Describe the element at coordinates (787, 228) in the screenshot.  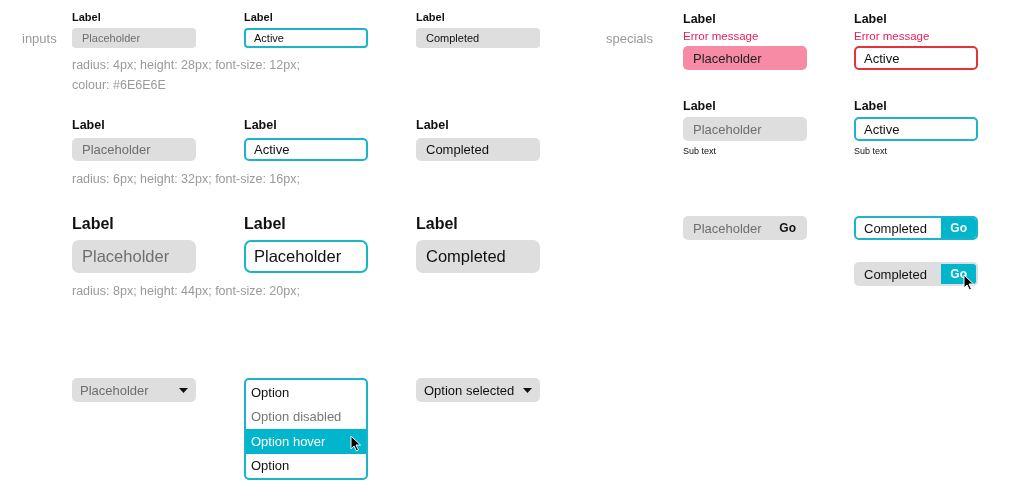
I see `go-button: Go` at that location.